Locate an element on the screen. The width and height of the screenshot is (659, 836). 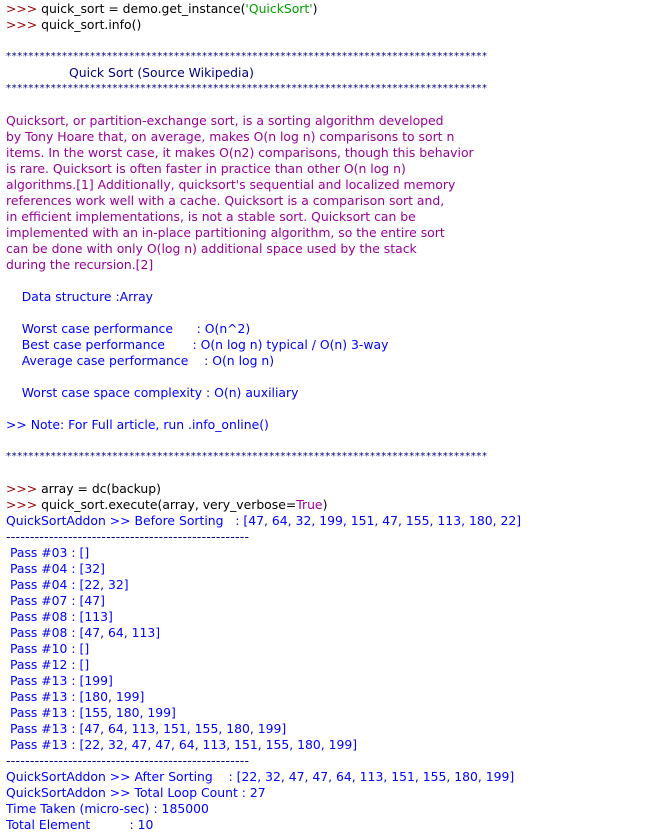
command-text: quick_sort = demo.get_instance( is located at coordinates (143, 8).